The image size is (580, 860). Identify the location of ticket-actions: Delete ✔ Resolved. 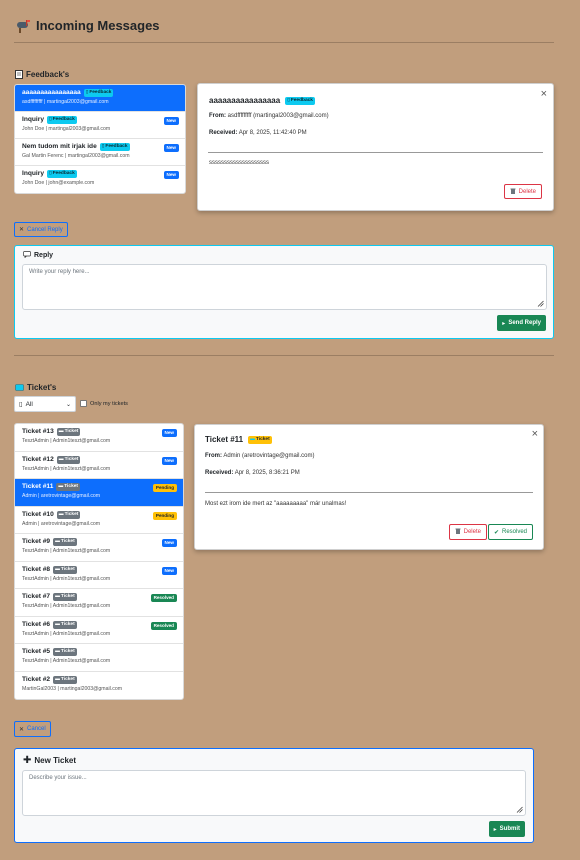
(490, 532).